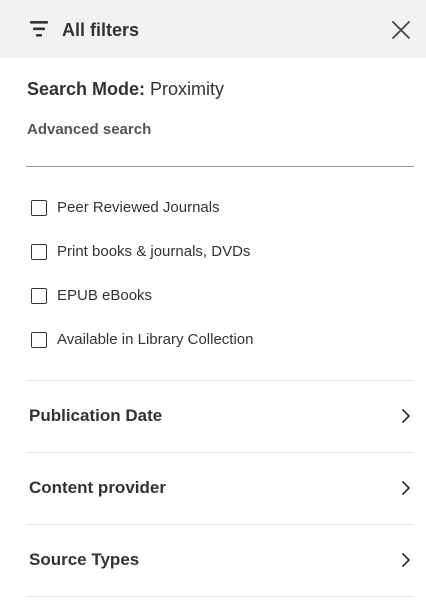 The height and width of the screenshot is (603, 426). I want to click on checkbox-epub-ebooks: EPUB eBooks, so click(91, 296).